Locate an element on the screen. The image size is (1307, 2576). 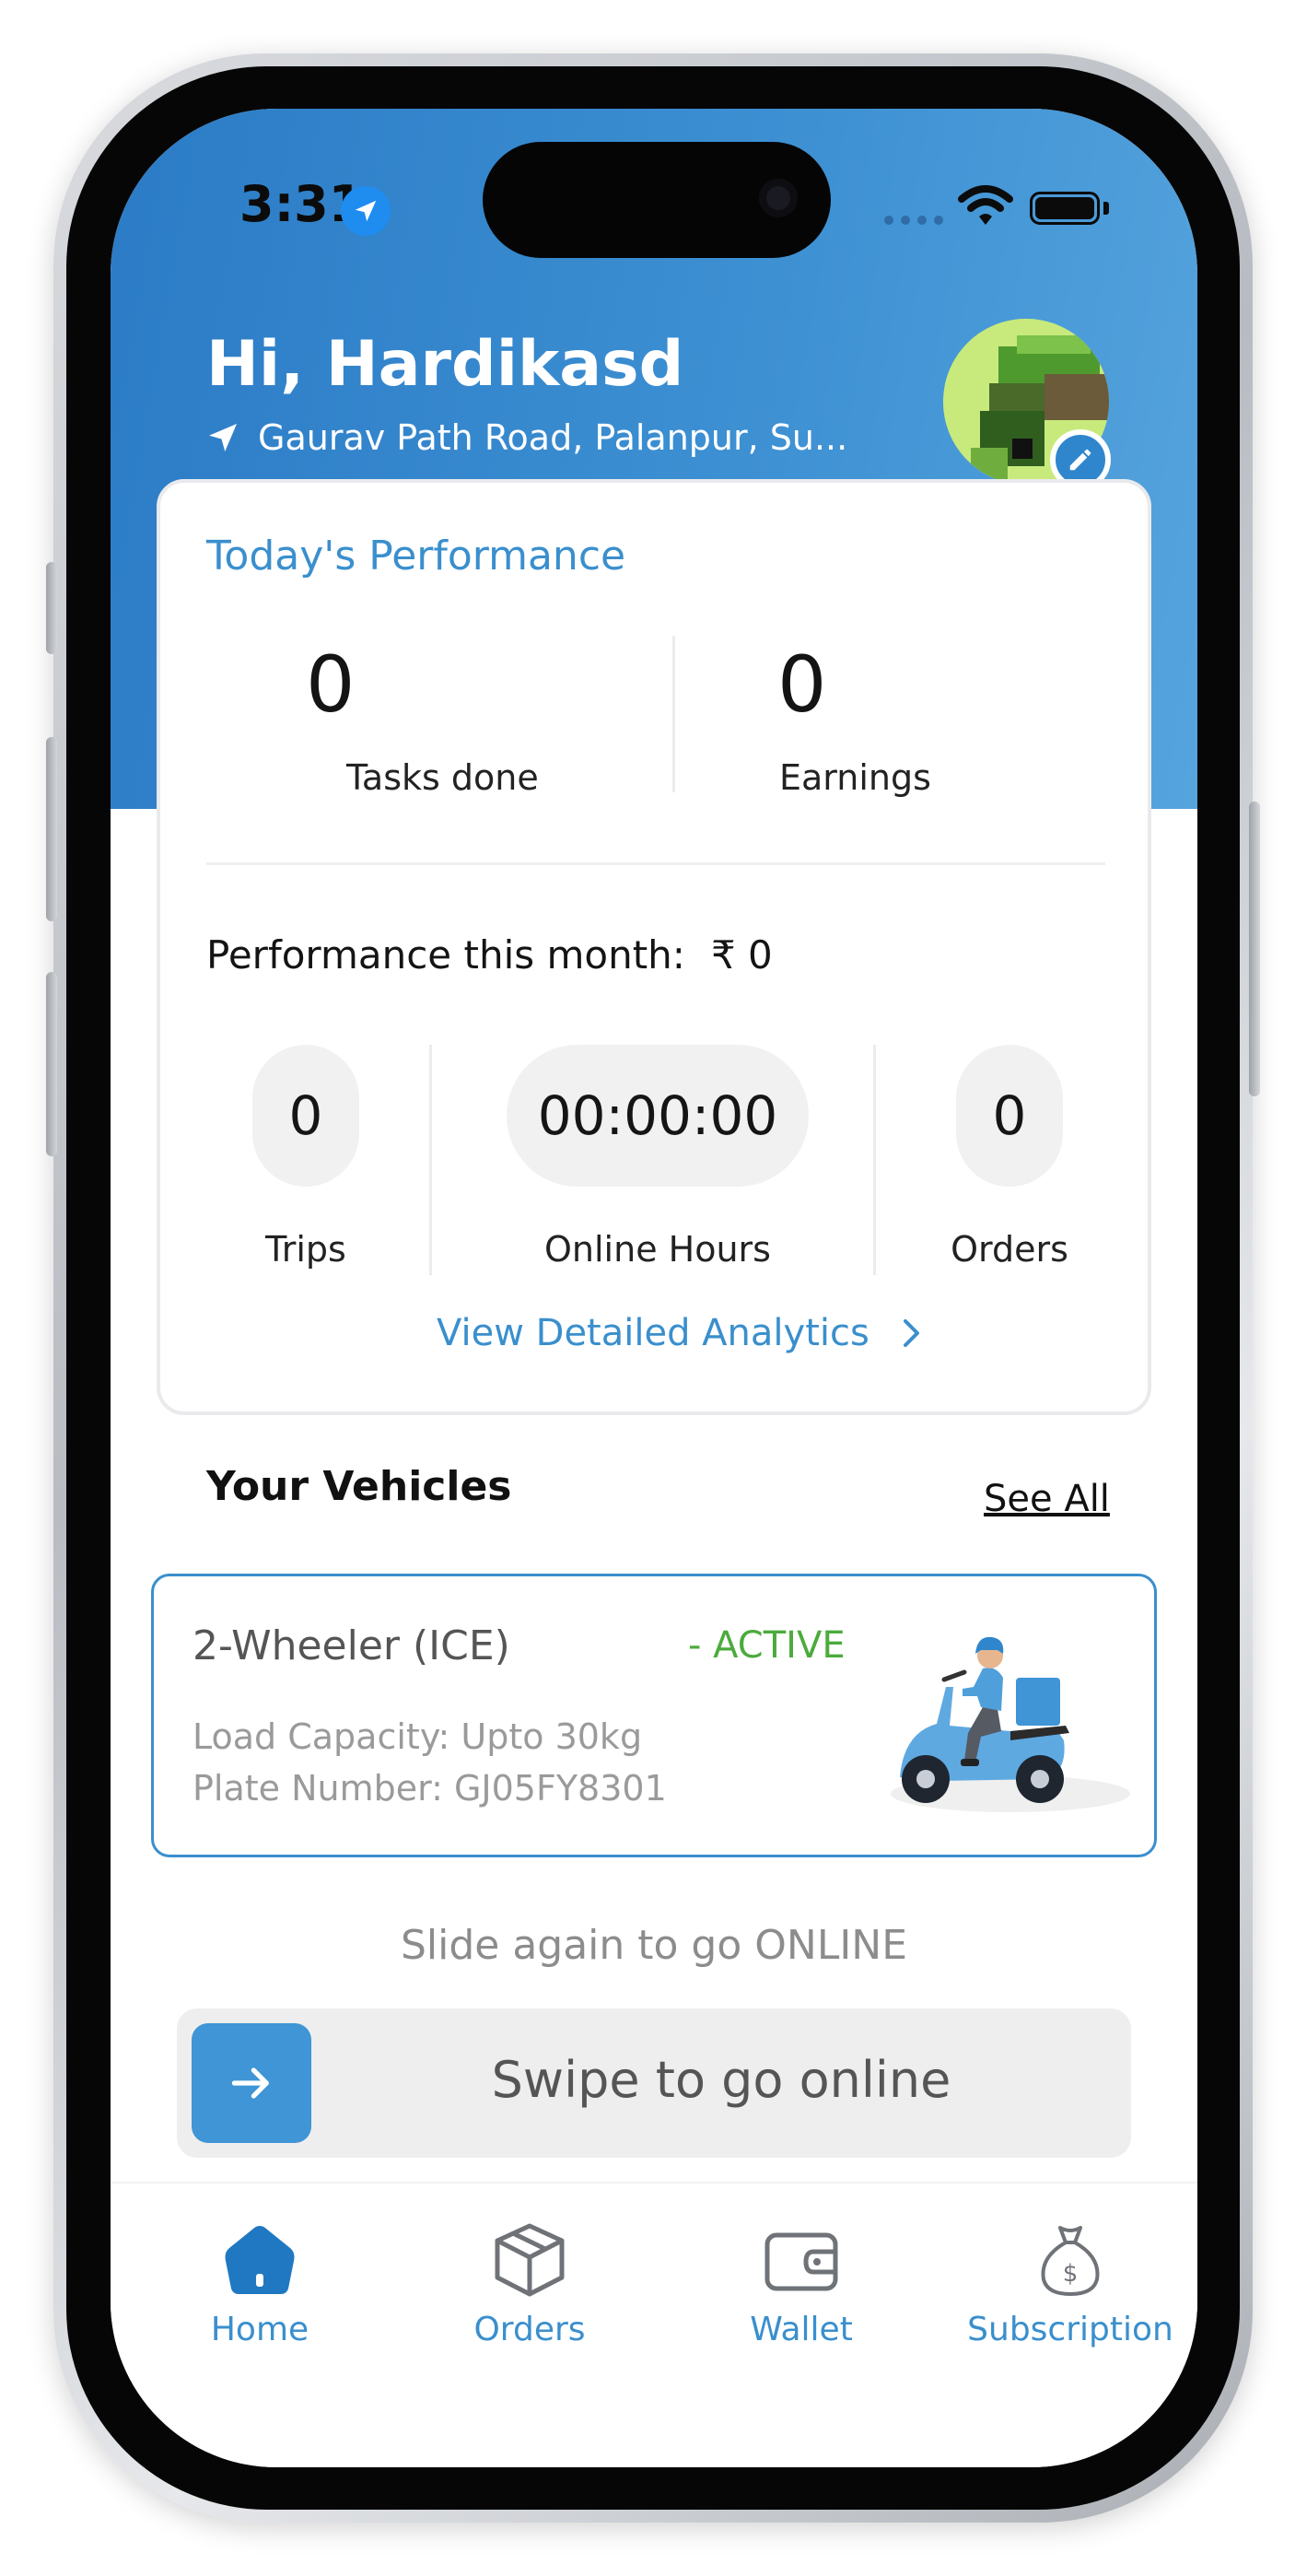
nav-wallet: Wallet is located at coordinates (802, 2284).